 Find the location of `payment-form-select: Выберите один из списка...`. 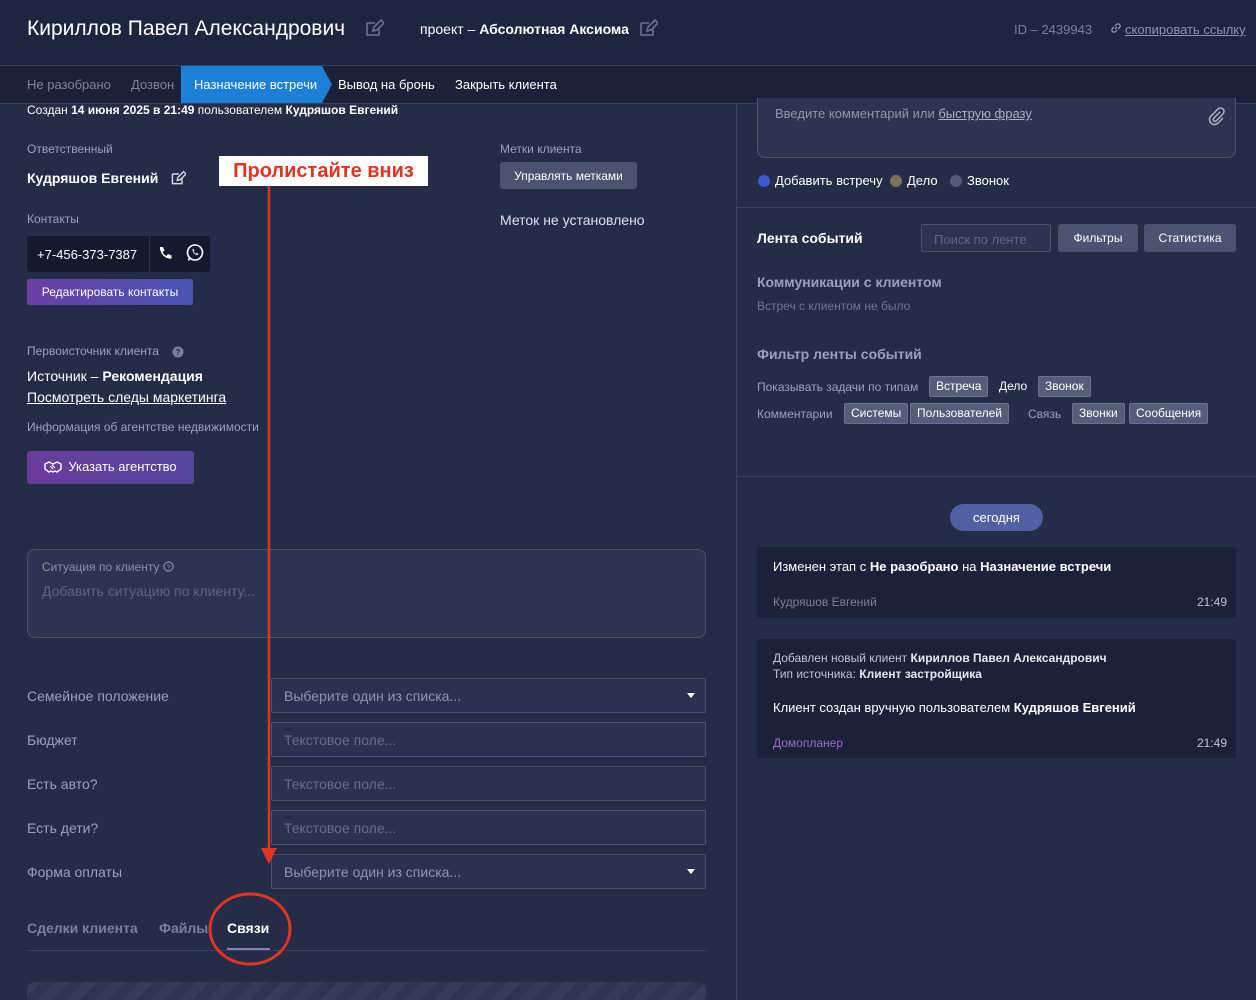

payment-form-select: Выберите один из списка... is located at coordinates (488, 871).